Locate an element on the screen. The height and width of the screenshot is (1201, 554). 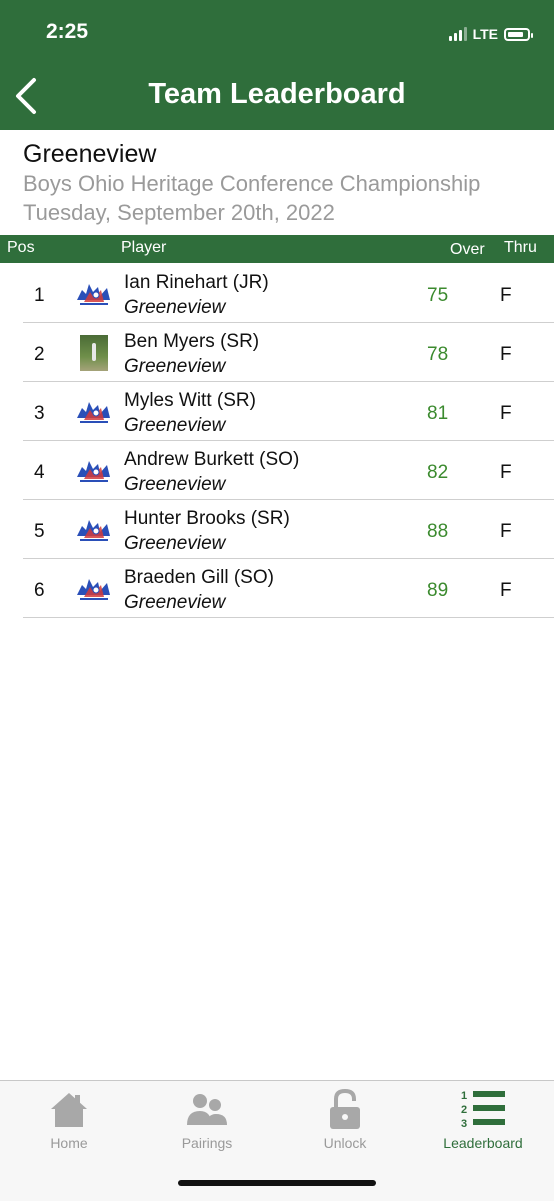
tab-home: Home is located at coordinates (69, 1121).